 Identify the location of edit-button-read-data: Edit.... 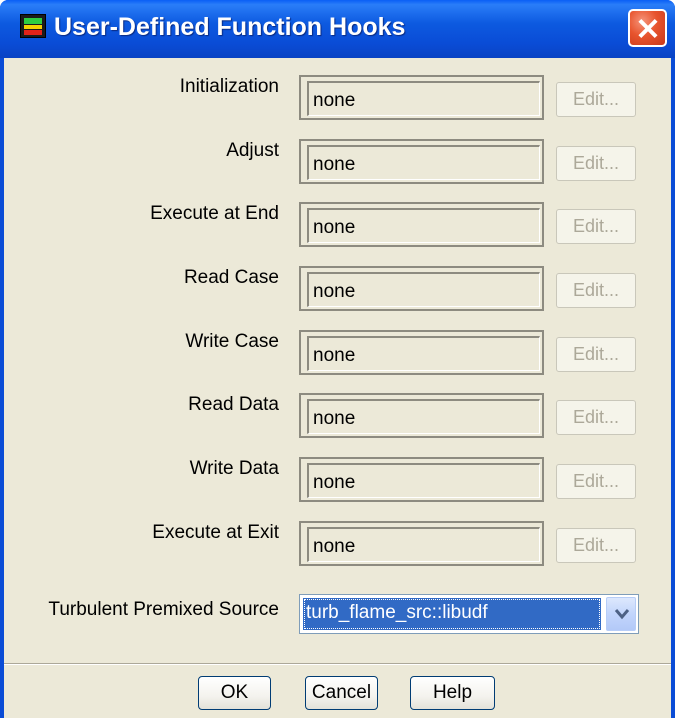
(596, 417).